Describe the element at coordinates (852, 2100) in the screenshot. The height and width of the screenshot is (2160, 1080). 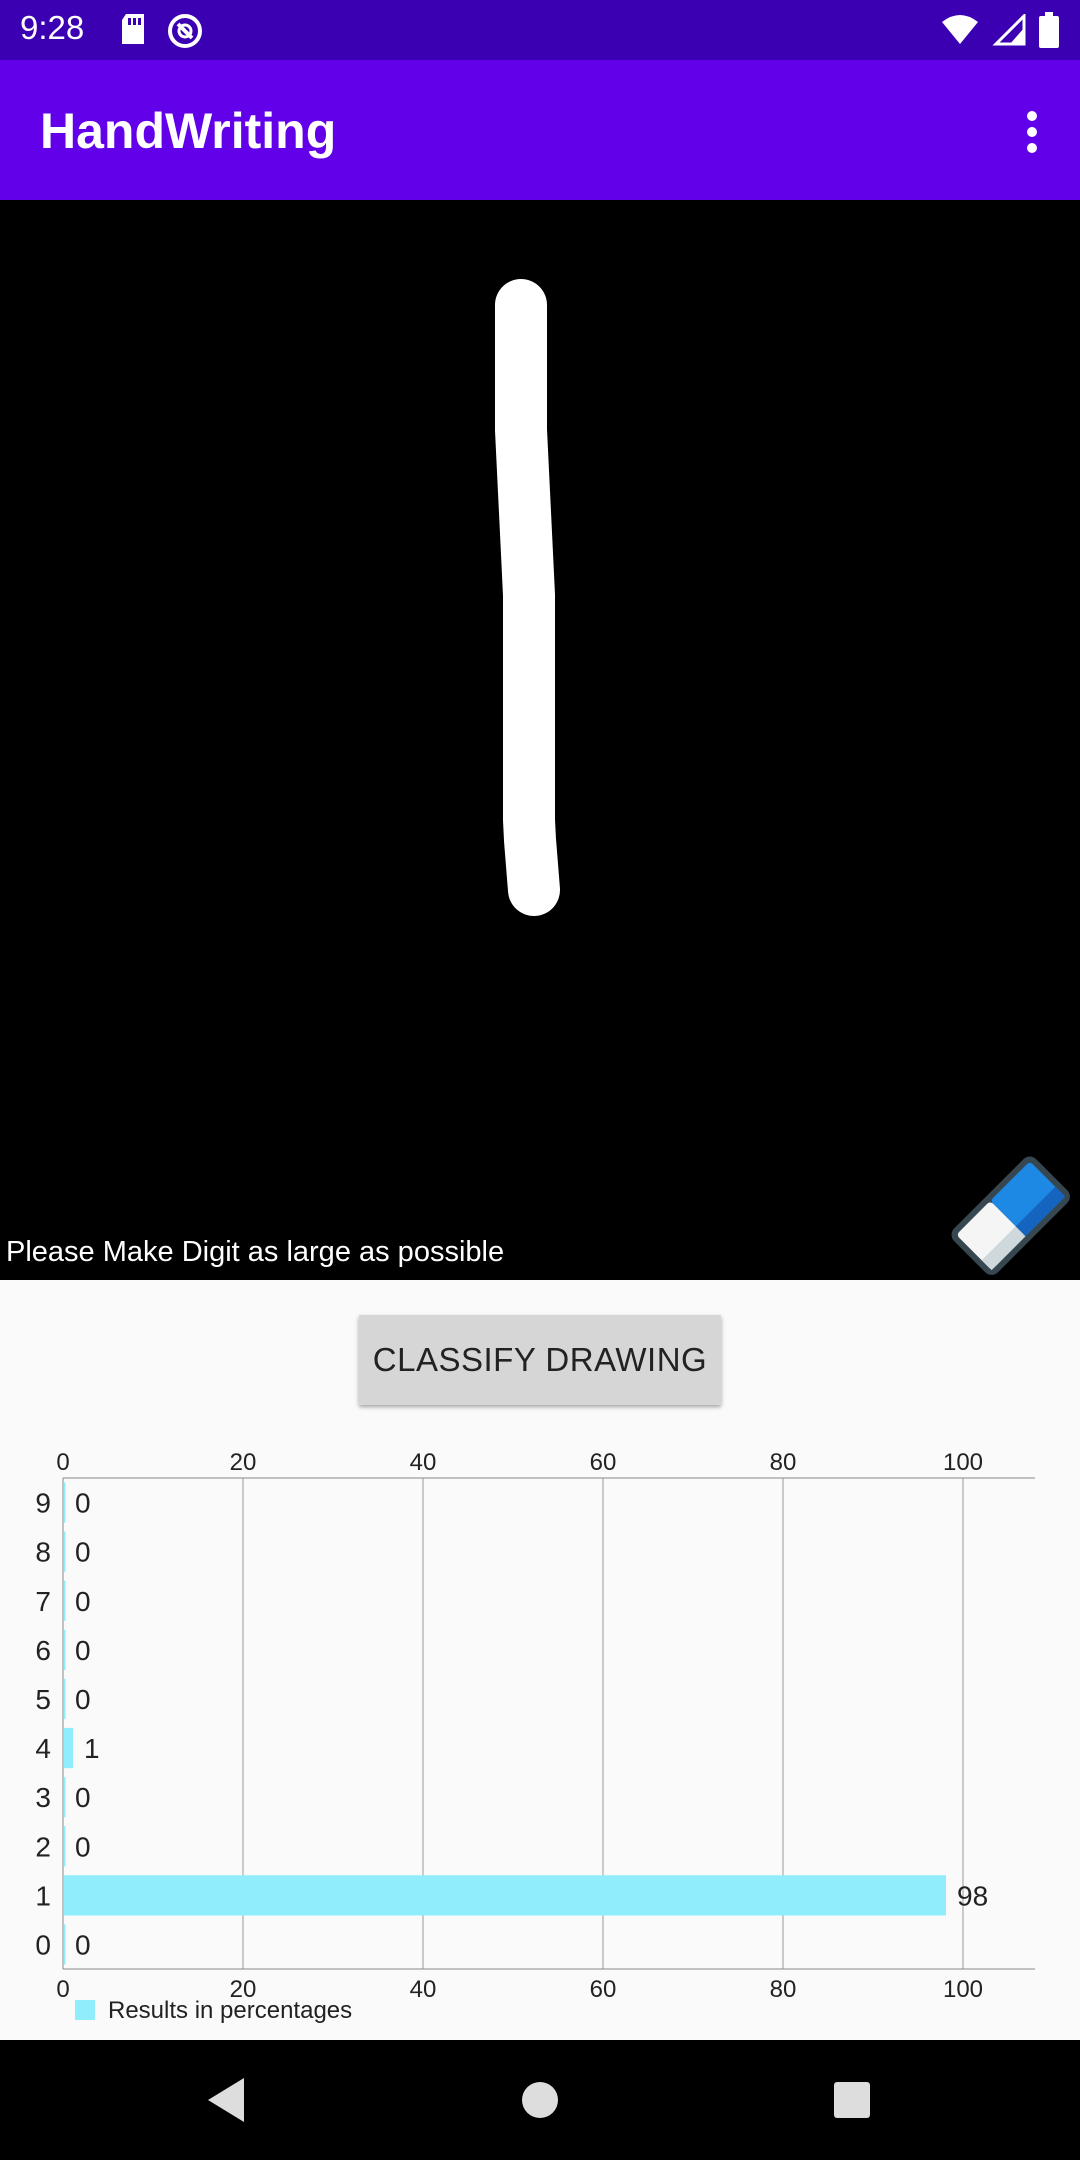
I see `recents-icon` at that location.